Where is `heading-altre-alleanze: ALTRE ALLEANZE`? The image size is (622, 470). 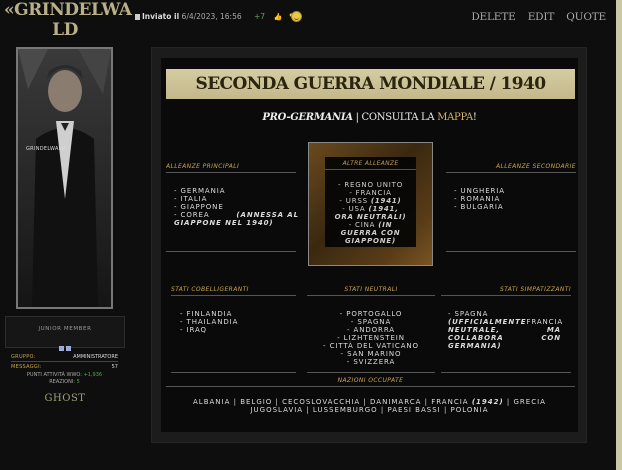
heading-altre-alleanze: ALTRE ALLEANZE is located at coordinates (370, 165).